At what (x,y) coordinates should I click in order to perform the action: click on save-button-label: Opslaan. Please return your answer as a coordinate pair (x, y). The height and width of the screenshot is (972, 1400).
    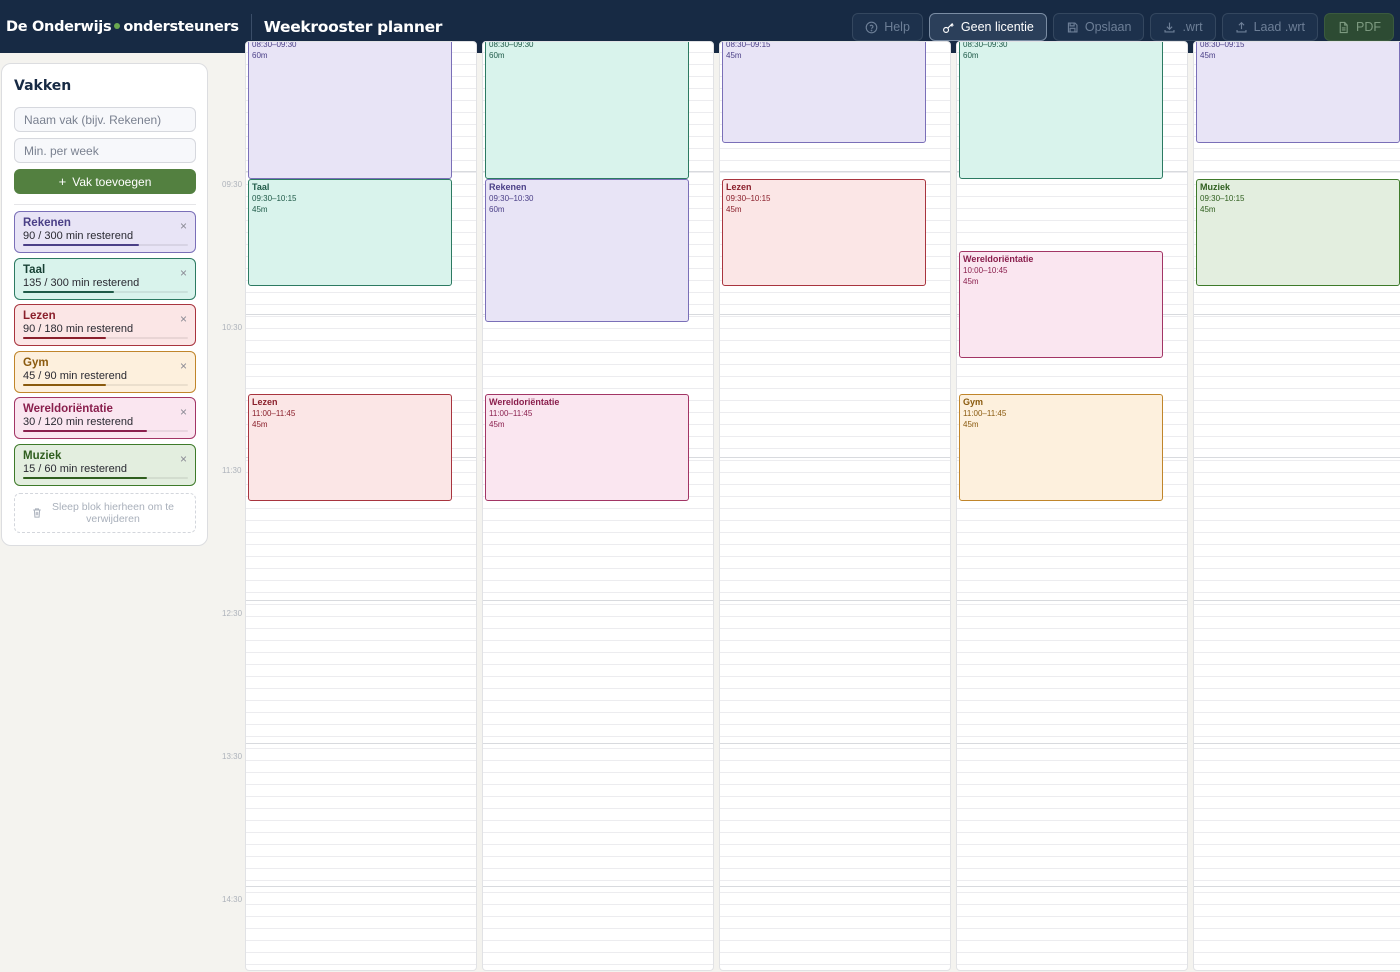
    Looking at the image, I should click on (1108, 27).